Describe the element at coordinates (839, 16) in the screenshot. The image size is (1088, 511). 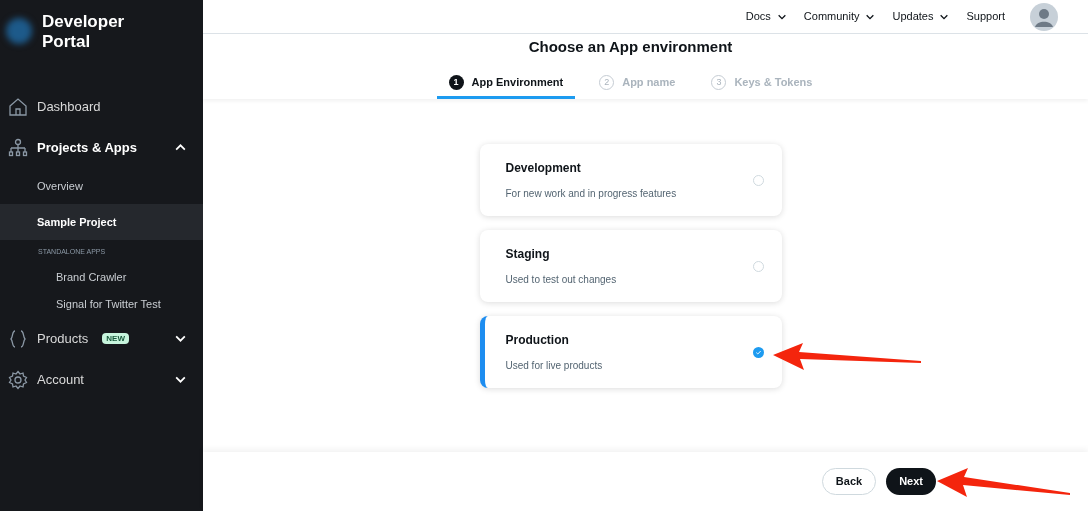
I see `top-nav-link: Community` at that location.